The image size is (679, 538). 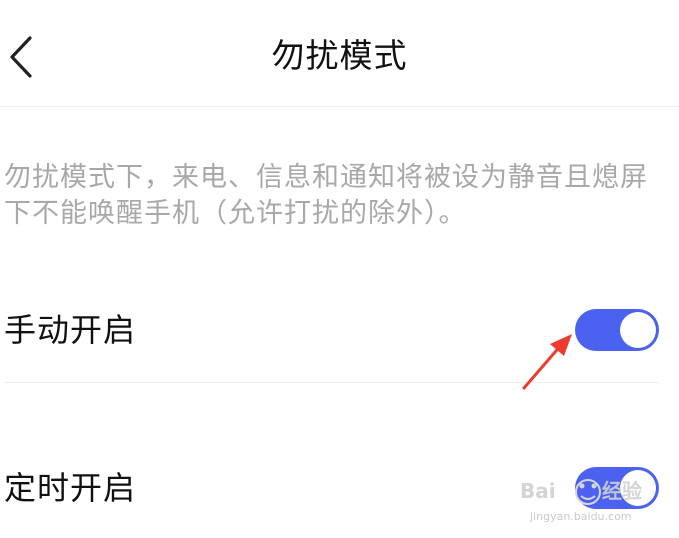 What do you see at coordinates (326, 195) in the screenshot?
I see `mode-description: 勿扰模式下，来电、信息和通知将被设为静音且熄屏下不能唤醒手机（允许打扰的除外）。` at bounding box center [326, 195].